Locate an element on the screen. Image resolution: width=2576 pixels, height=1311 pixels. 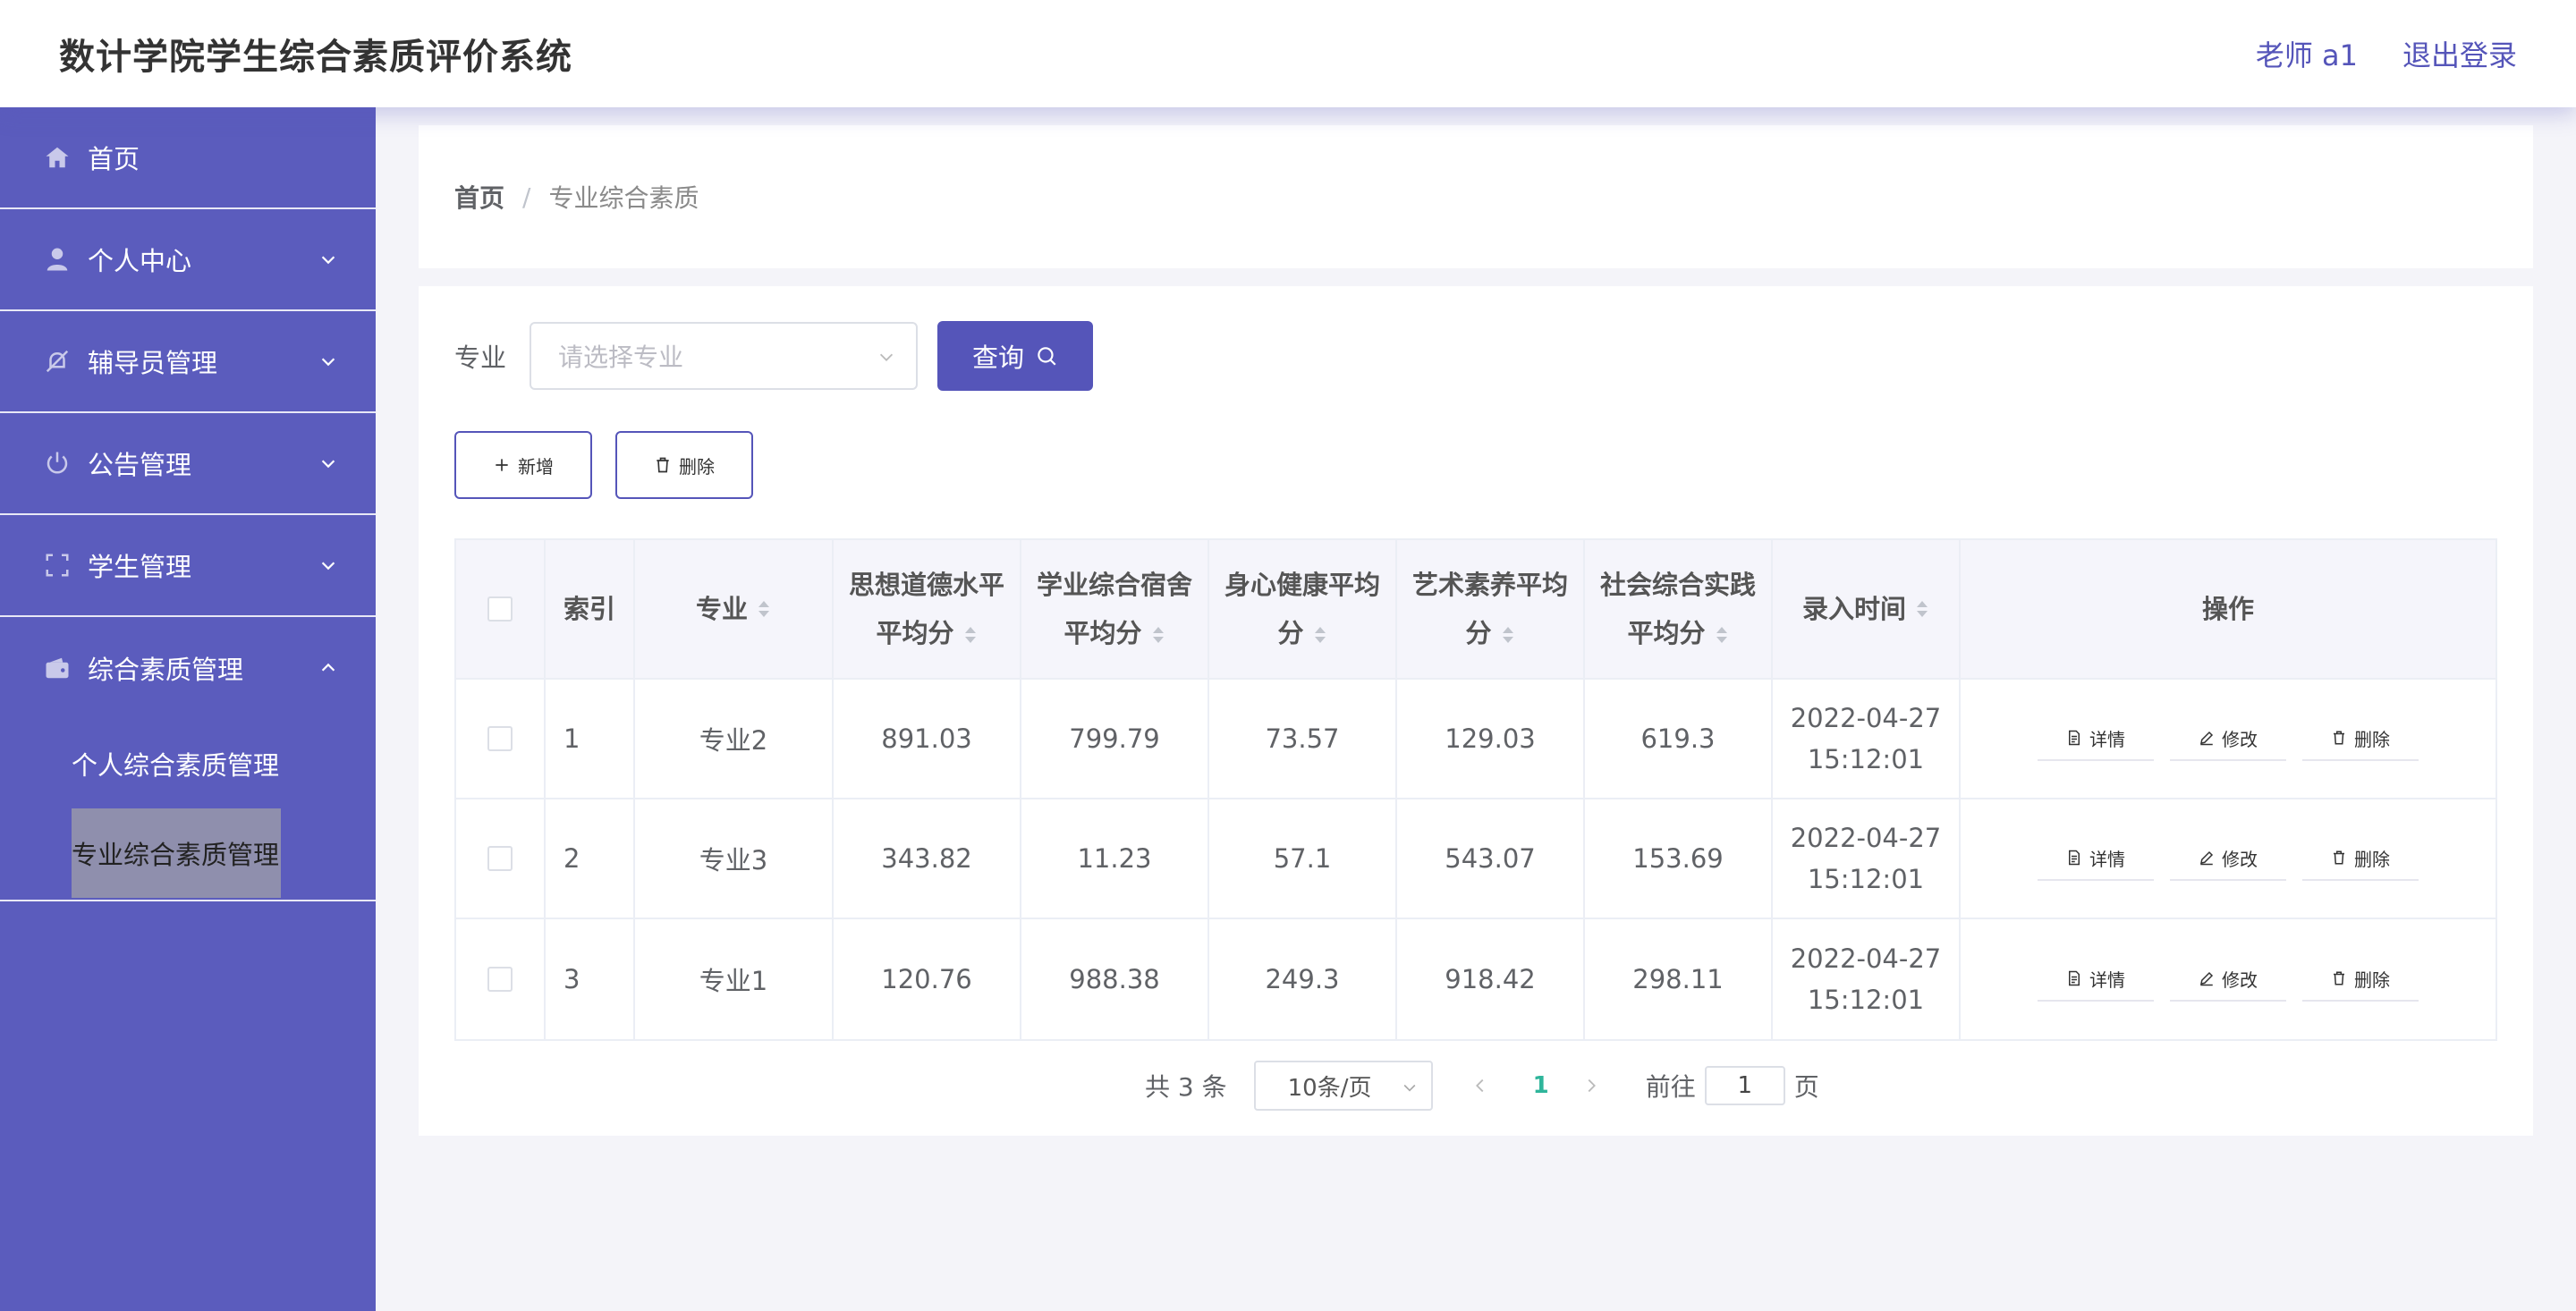
cell-major: 专业1 is located at coordinates (734, 979).